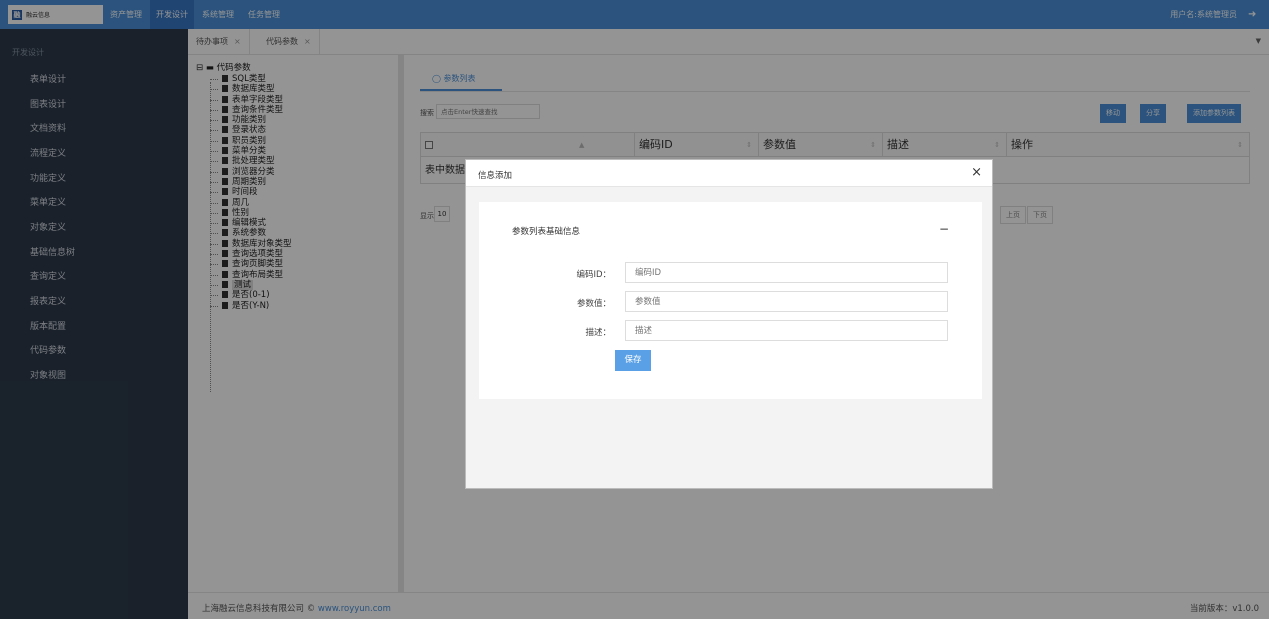 The width and height of the screenshot is (1269, 619). Describe the element at coordinates (729, 173) in the screenshot. I see `dialog-header: 信息添加 ×` at that location.